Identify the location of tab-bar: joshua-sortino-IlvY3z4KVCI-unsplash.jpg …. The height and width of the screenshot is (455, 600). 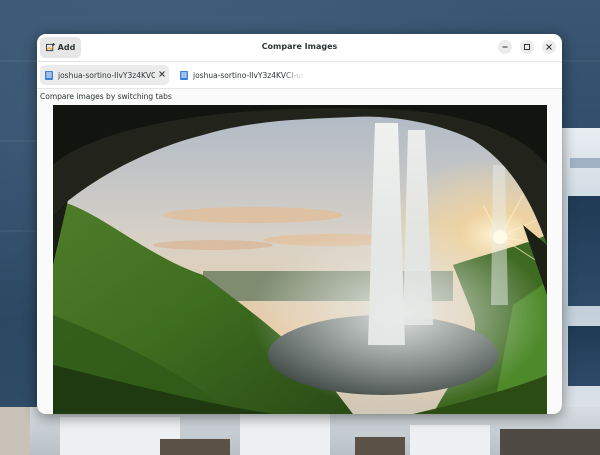
(299, 75).